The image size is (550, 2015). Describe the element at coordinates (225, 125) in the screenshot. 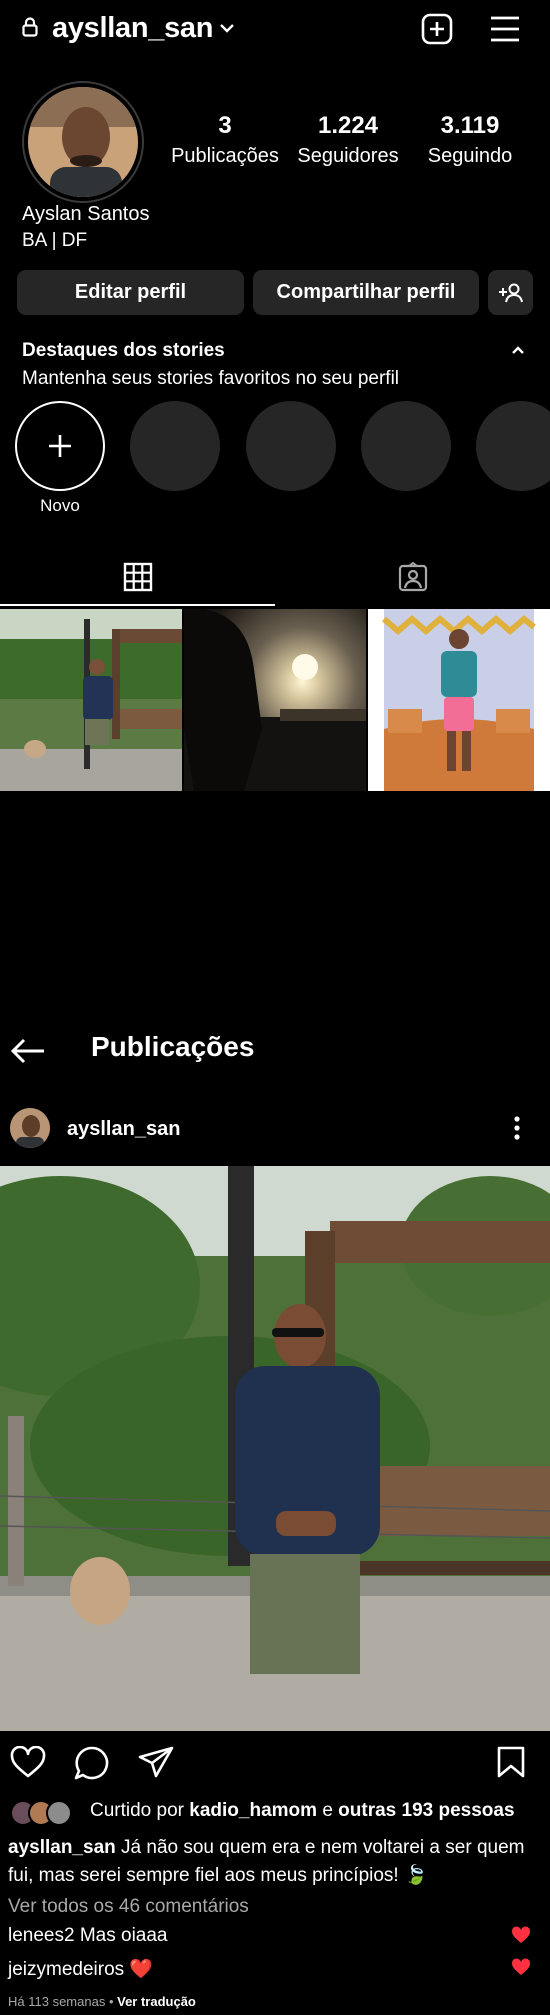

I see `stat-value: 3` at that location.